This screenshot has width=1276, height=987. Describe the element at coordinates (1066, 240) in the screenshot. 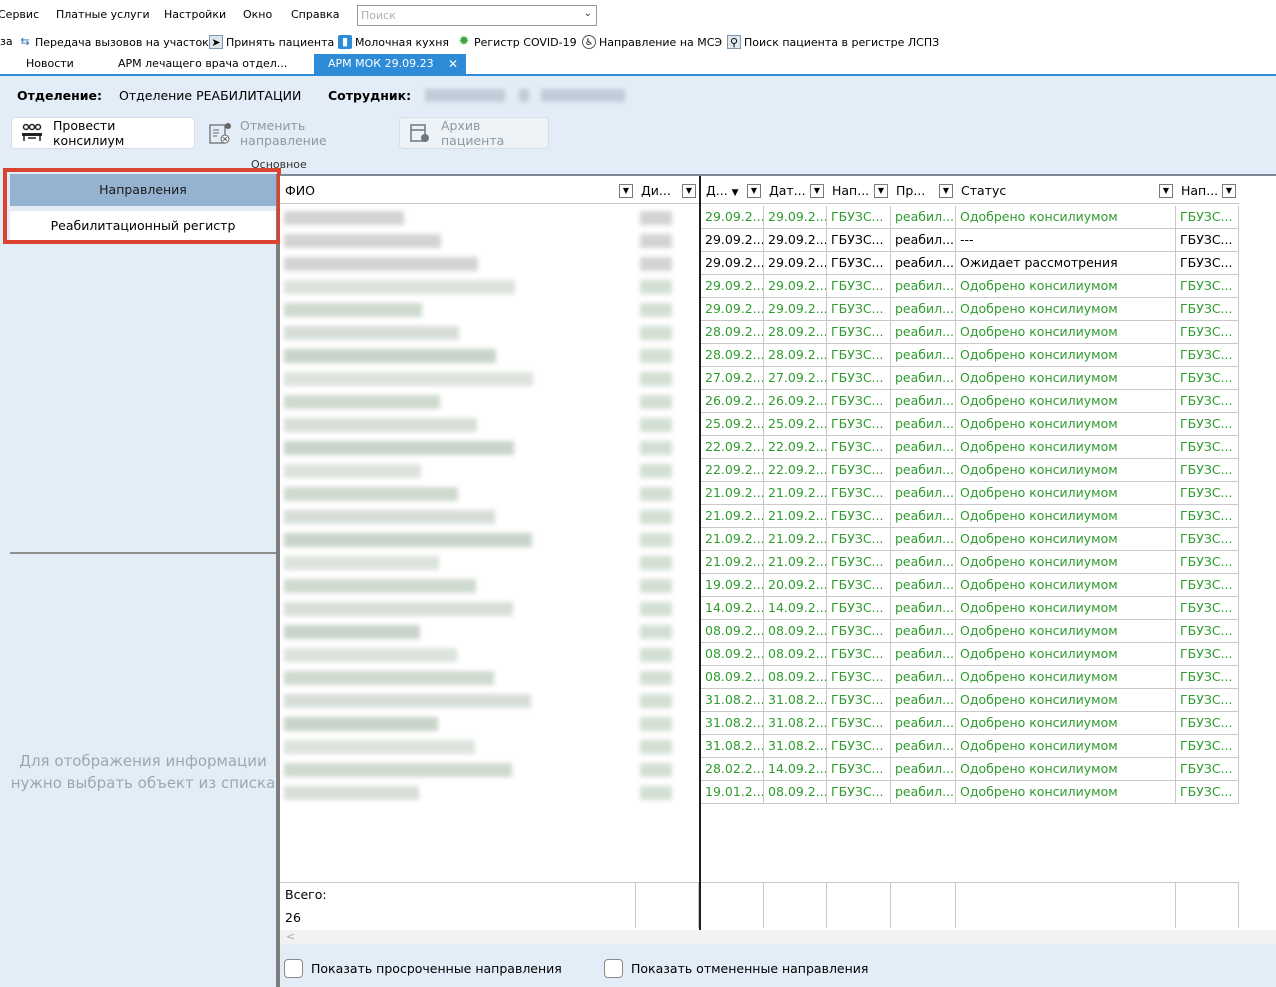

I see `cell-status: ---` at that location.